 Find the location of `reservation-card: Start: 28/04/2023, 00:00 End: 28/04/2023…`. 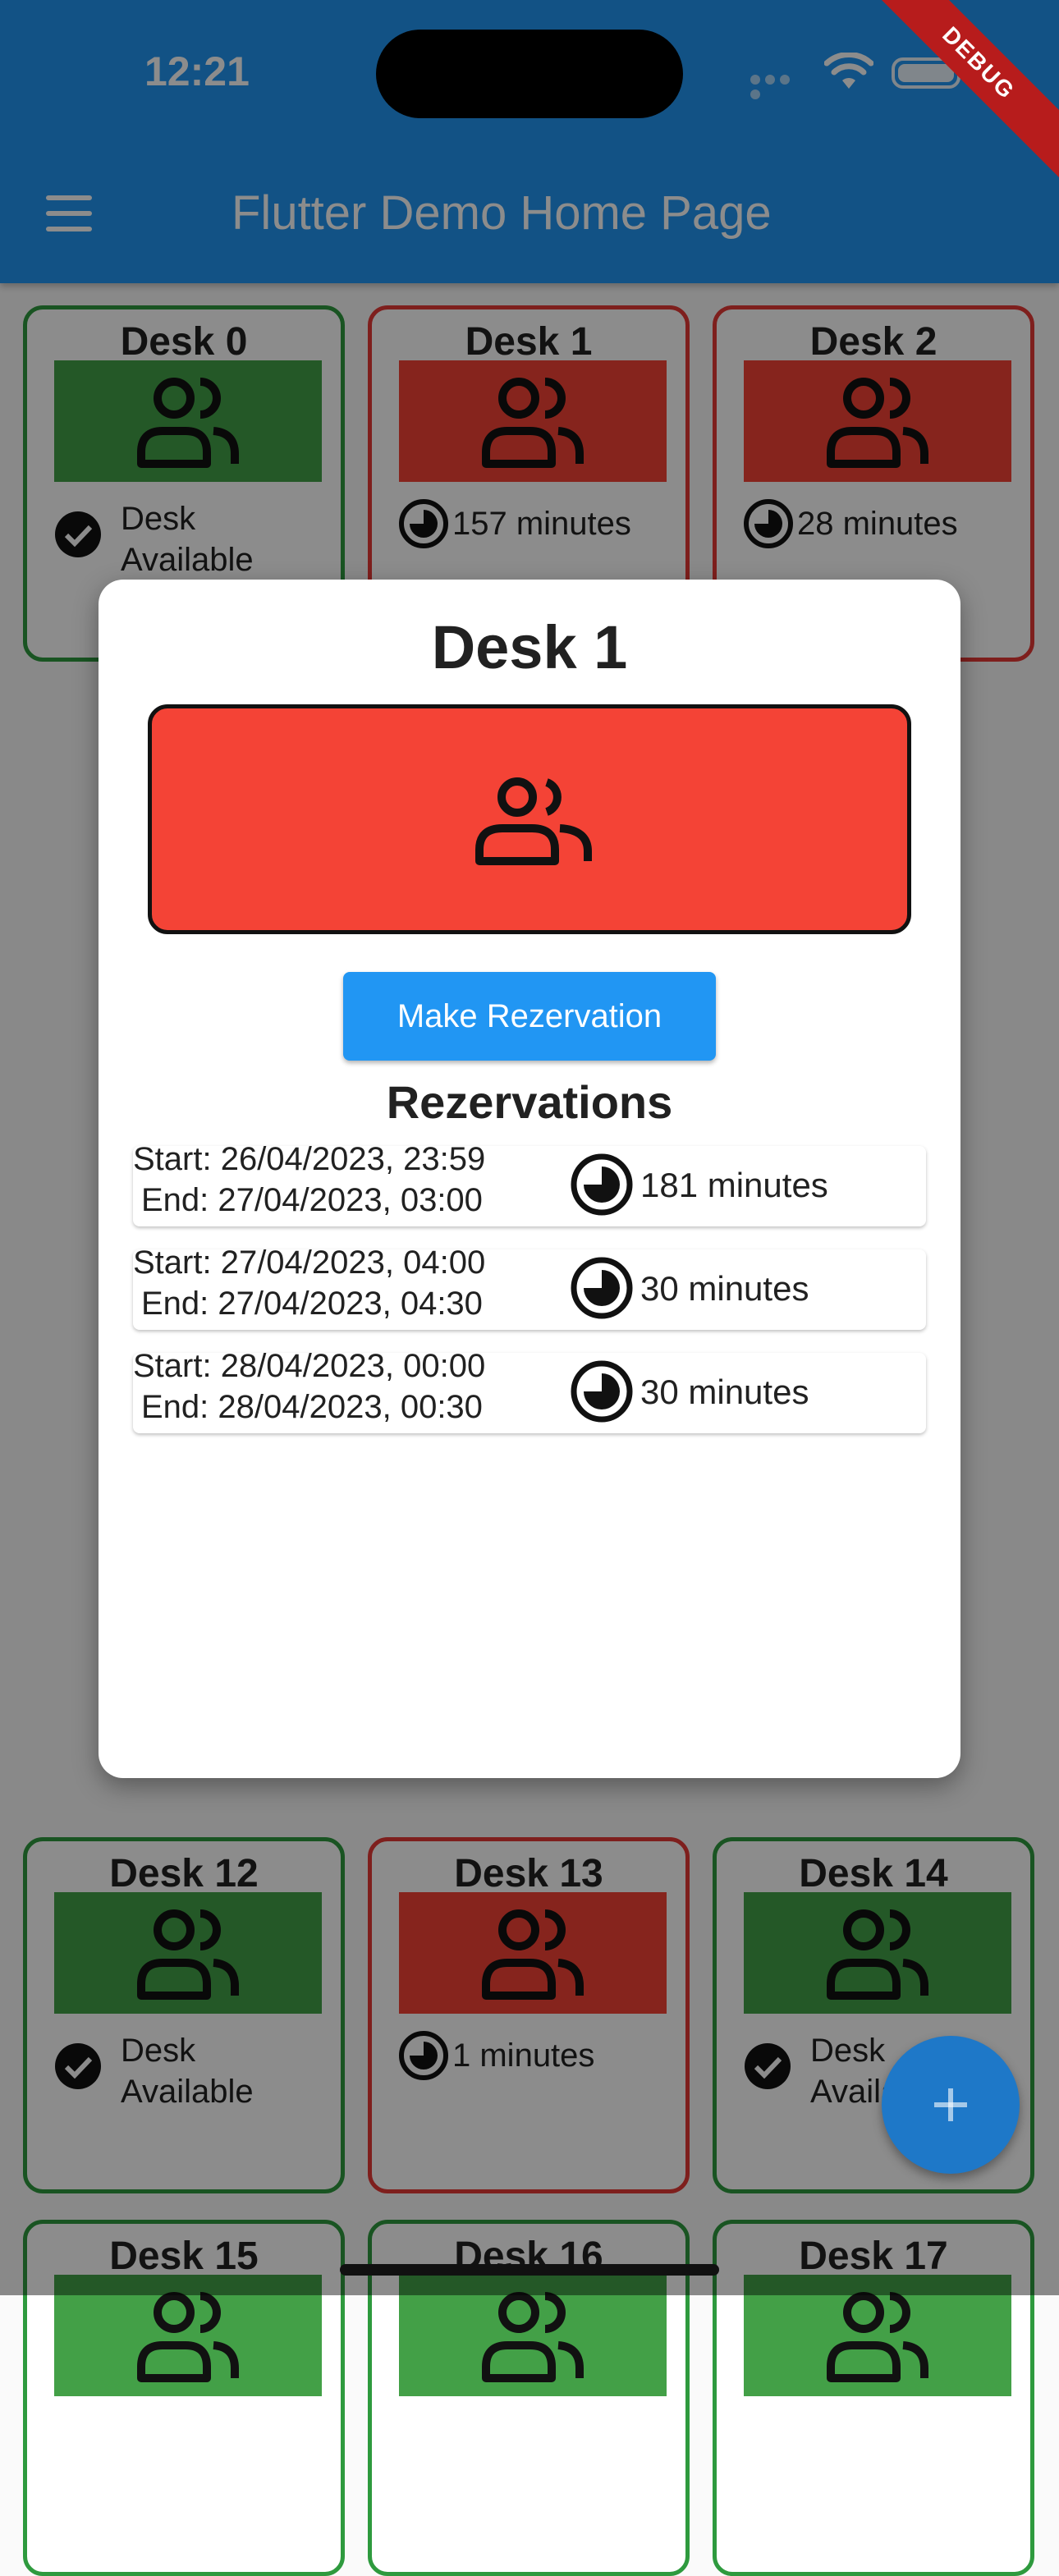

reservation-card: Start: 28/04/2023, 00:00 End: 28/04/2023… is located at coordinates (529, 1391).